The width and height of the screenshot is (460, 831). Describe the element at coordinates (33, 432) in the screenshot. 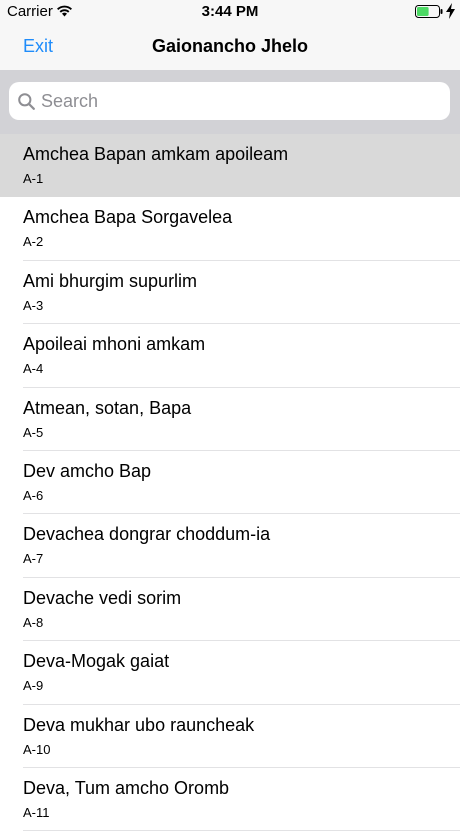

I see `list-item-subtitle: A-5` at that location.